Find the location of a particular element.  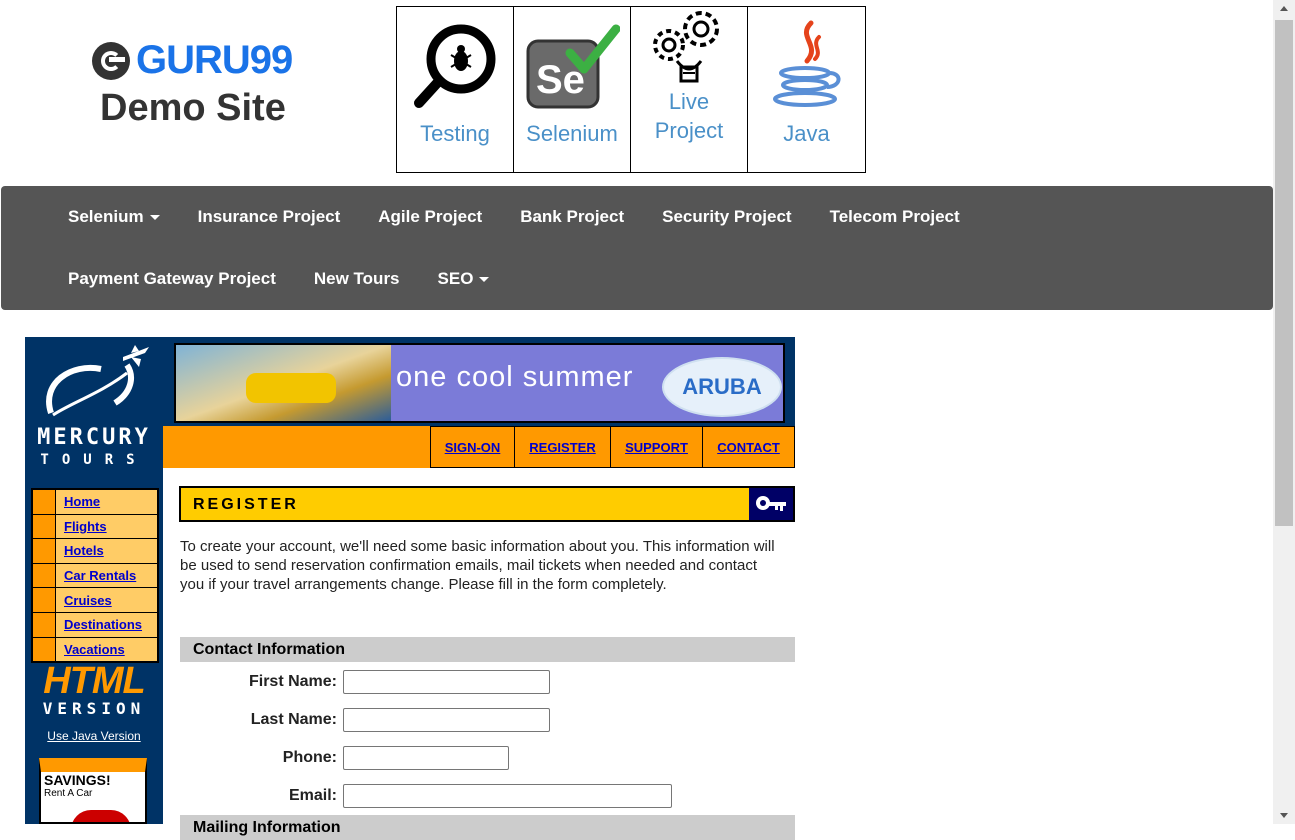

nav-seo-dropdown: SEO is located at coordinates (464, 279).